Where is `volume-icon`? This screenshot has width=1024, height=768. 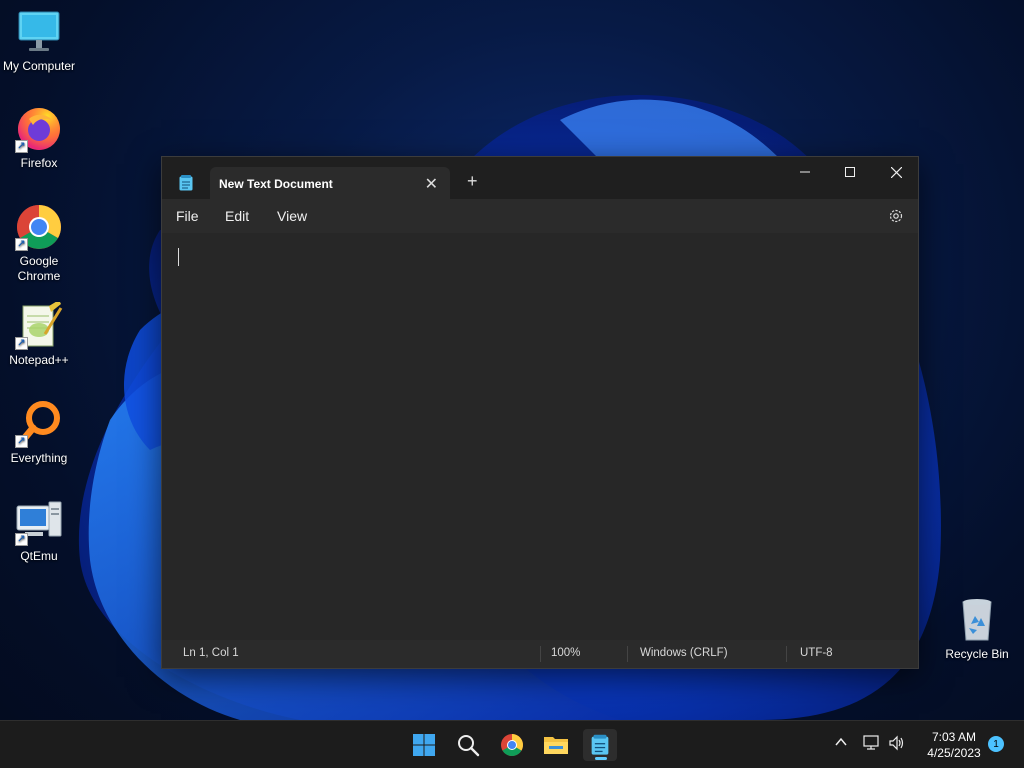
volume-icon is located at coordinates (897, 743).